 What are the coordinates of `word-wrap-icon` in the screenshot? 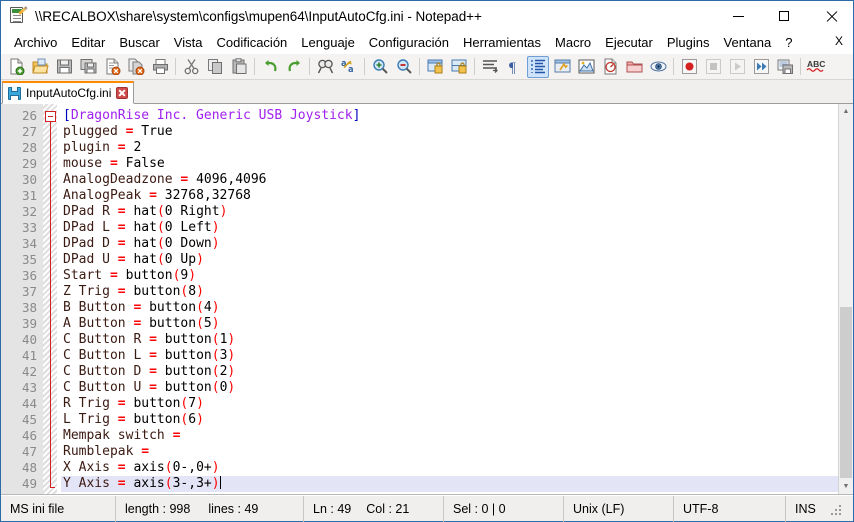 It's located at (490, 67).